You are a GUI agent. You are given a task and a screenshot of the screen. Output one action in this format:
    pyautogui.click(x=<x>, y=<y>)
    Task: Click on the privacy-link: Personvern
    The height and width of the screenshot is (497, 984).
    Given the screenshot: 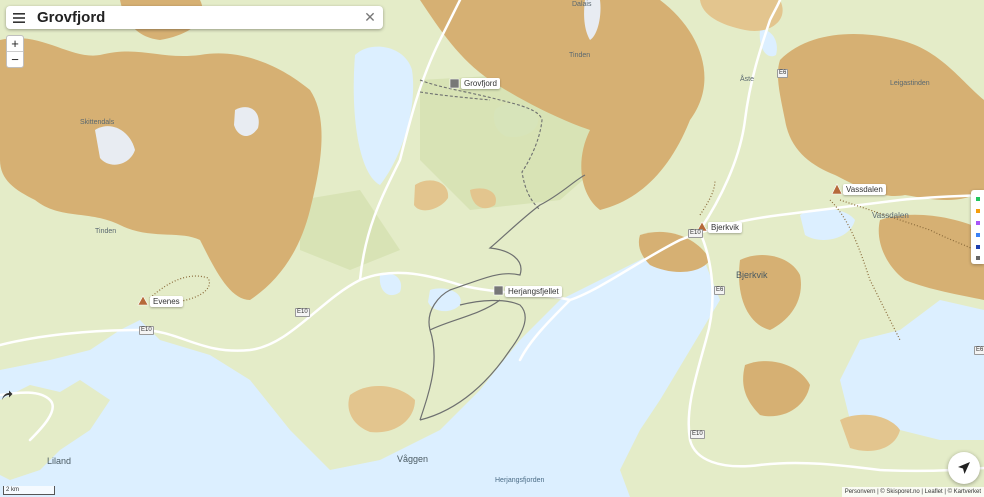 What is the action you would take?
    pyautogui.click(x=860, y=492)
    